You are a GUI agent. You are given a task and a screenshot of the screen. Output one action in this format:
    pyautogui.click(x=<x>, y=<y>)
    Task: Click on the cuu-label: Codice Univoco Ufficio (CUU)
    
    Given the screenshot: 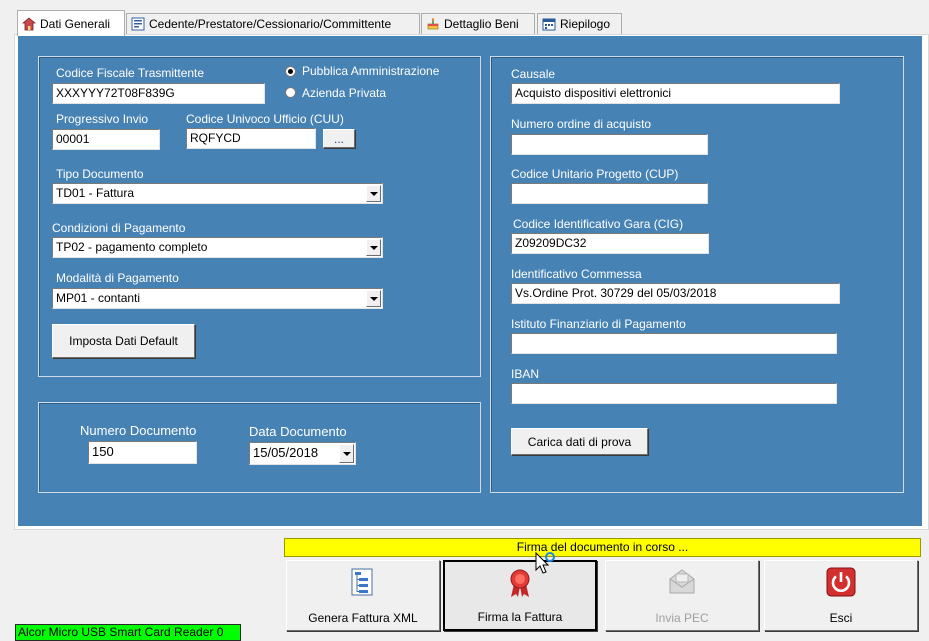 What is the action you would take?
    pyautogui.click(x=265, y=119)
    